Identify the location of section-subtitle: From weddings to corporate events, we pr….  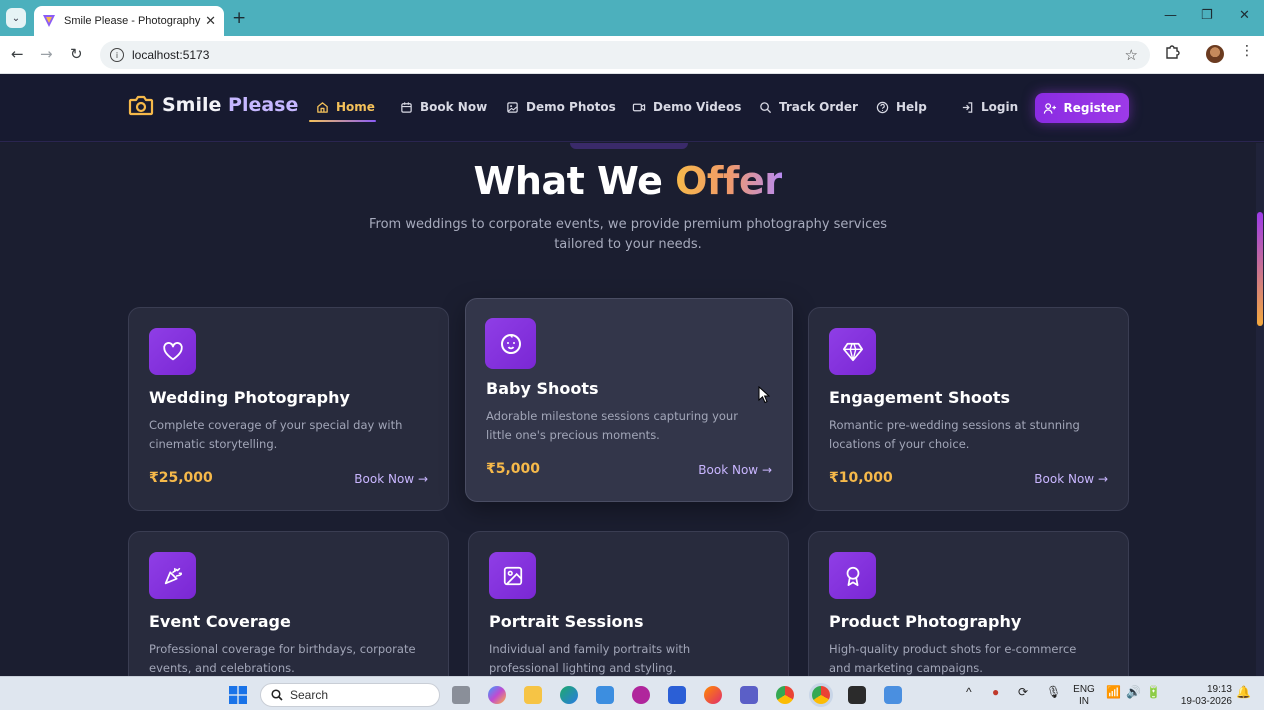
(628, 234).